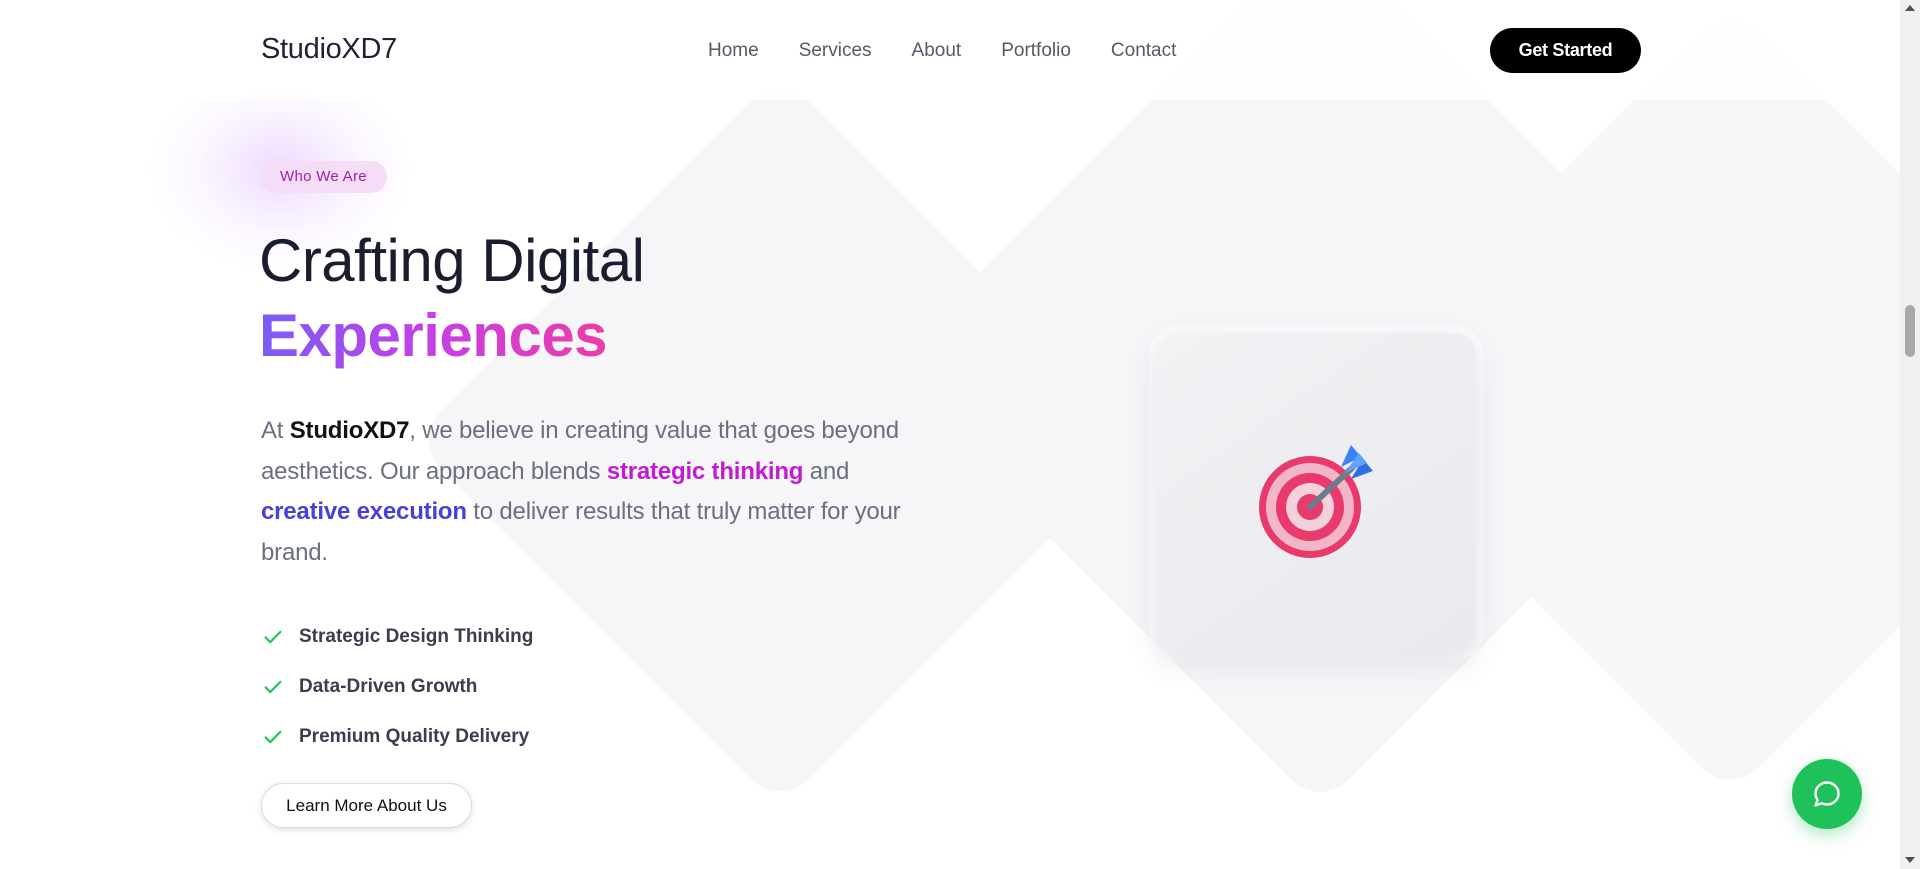 This screenshot has height=869, width=1920. Describe the element at coordinates (1910, 331) in the screenshot. I see `scroll-thumb` at that location.